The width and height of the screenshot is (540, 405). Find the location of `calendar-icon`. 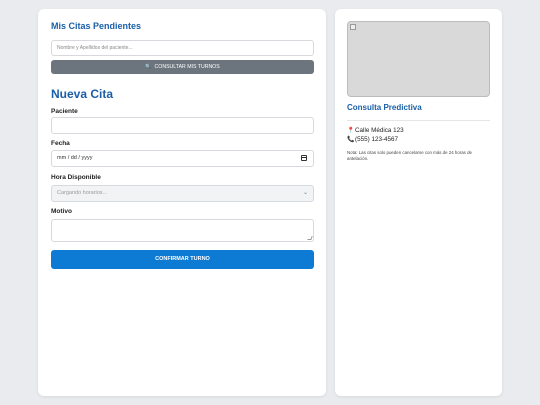

calendar-icon is located at coordinates (304, 158).